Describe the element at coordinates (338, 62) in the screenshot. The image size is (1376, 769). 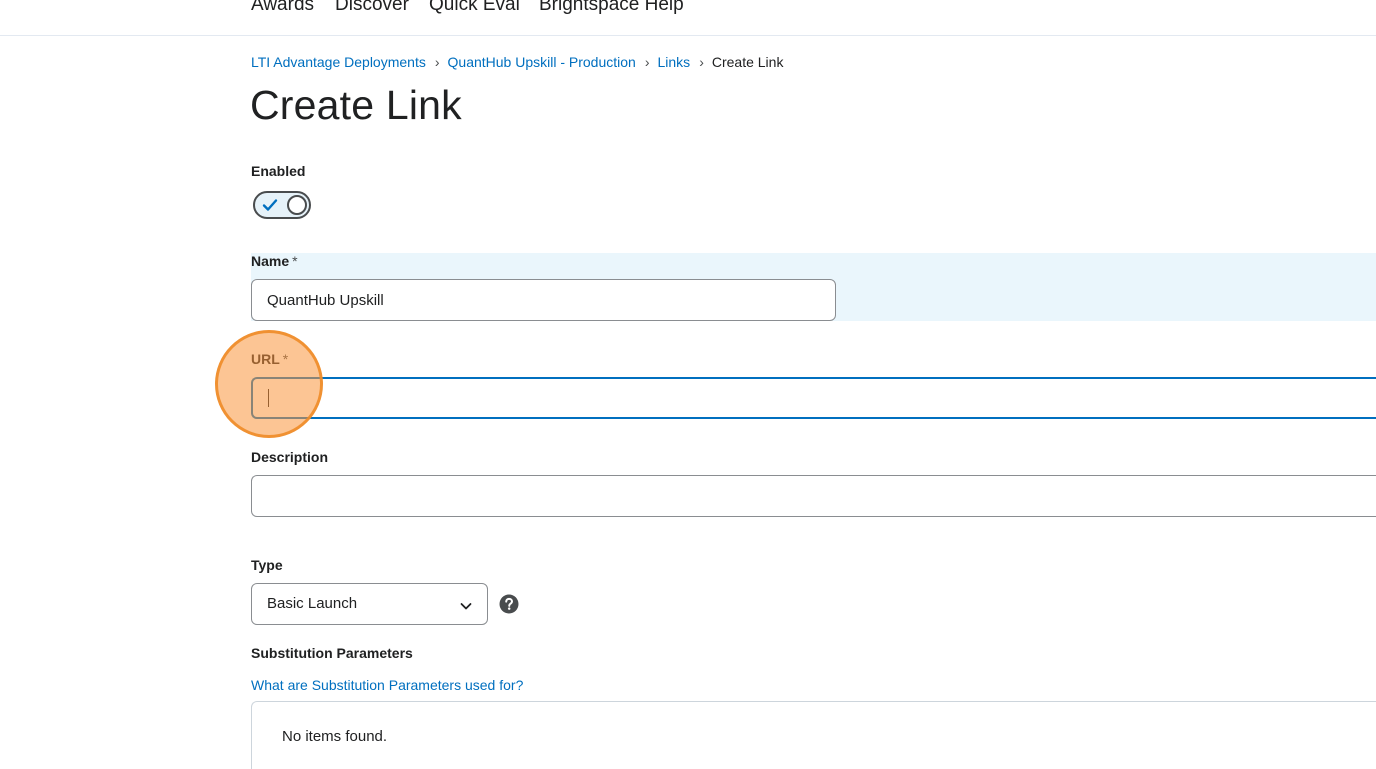
I see `breadcrumb-lti-deployments: LTI Advantage Deployments` at that location.